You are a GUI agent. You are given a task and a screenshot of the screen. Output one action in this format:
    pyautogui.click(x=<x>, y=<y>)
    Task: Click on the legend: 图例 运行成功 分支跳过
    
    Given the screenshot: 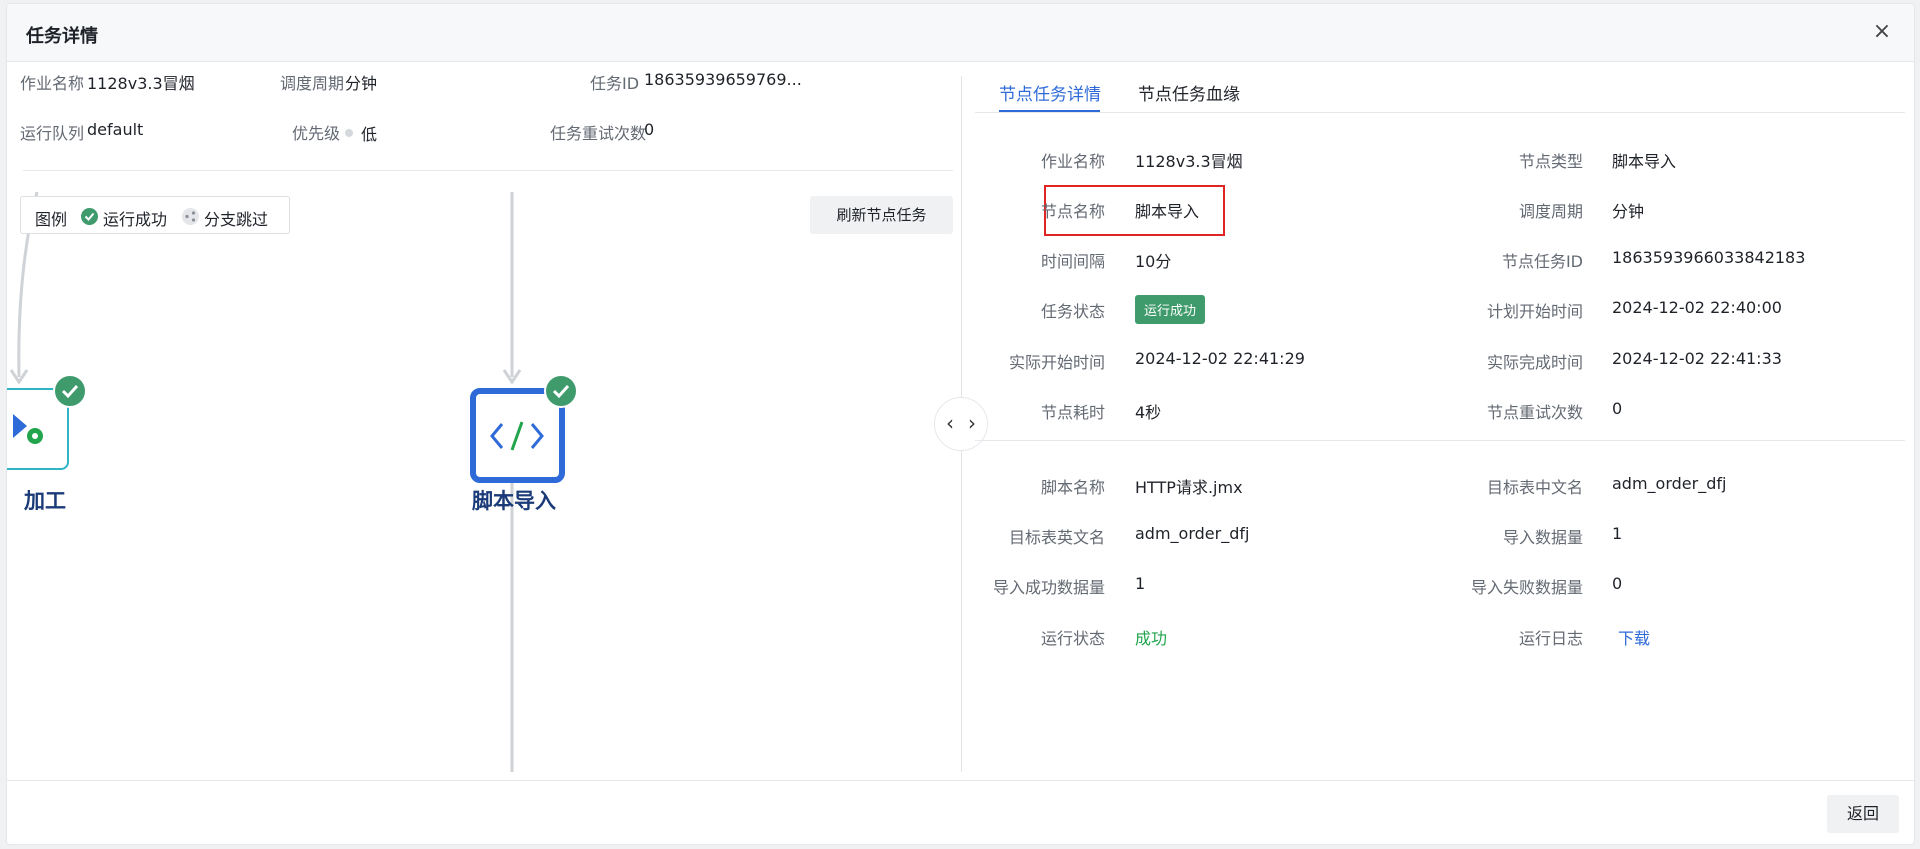 What is the action you would take?
    pyautogui.click(x=155, y=215)
    